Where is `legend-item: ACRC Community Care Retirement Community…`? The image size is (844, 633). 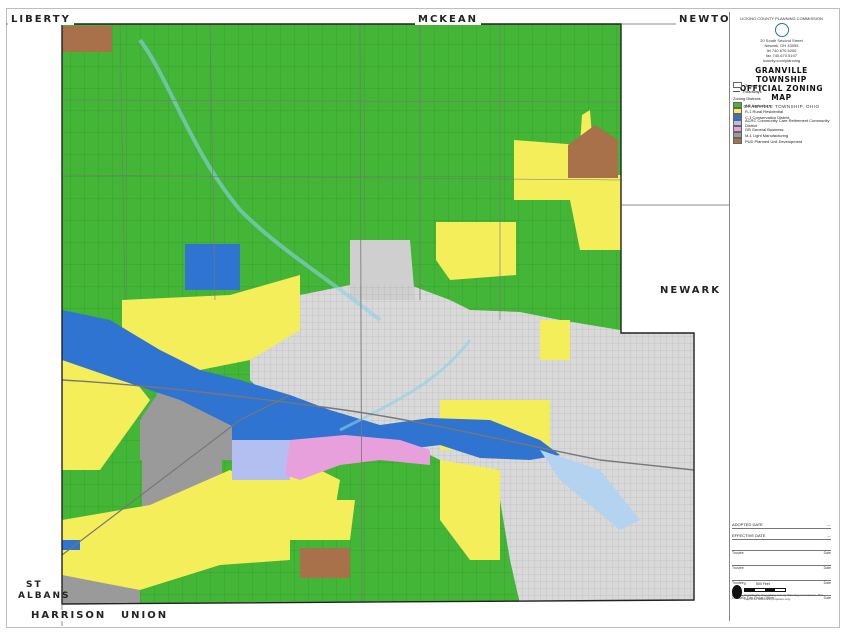 legend-item: ACRC Community Care Retirement Community… is located at coordinates (781, 123).